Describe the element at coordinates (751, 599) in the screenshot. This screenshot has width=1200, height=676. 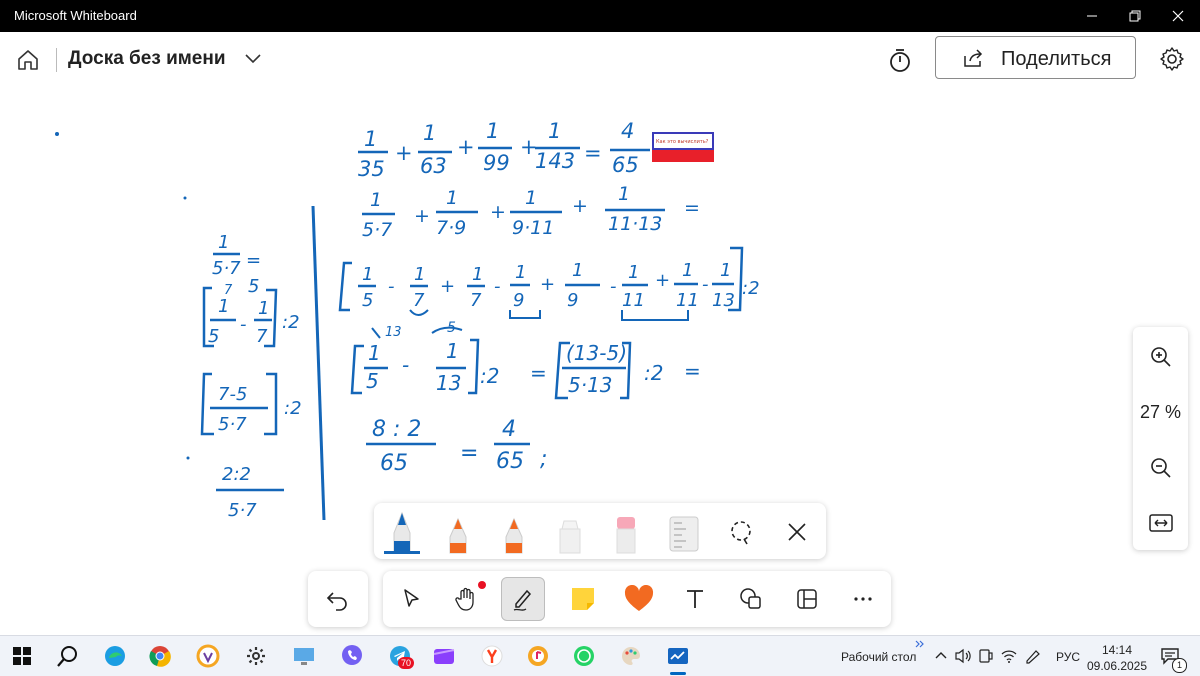
I see `shapes-tool` at that location.